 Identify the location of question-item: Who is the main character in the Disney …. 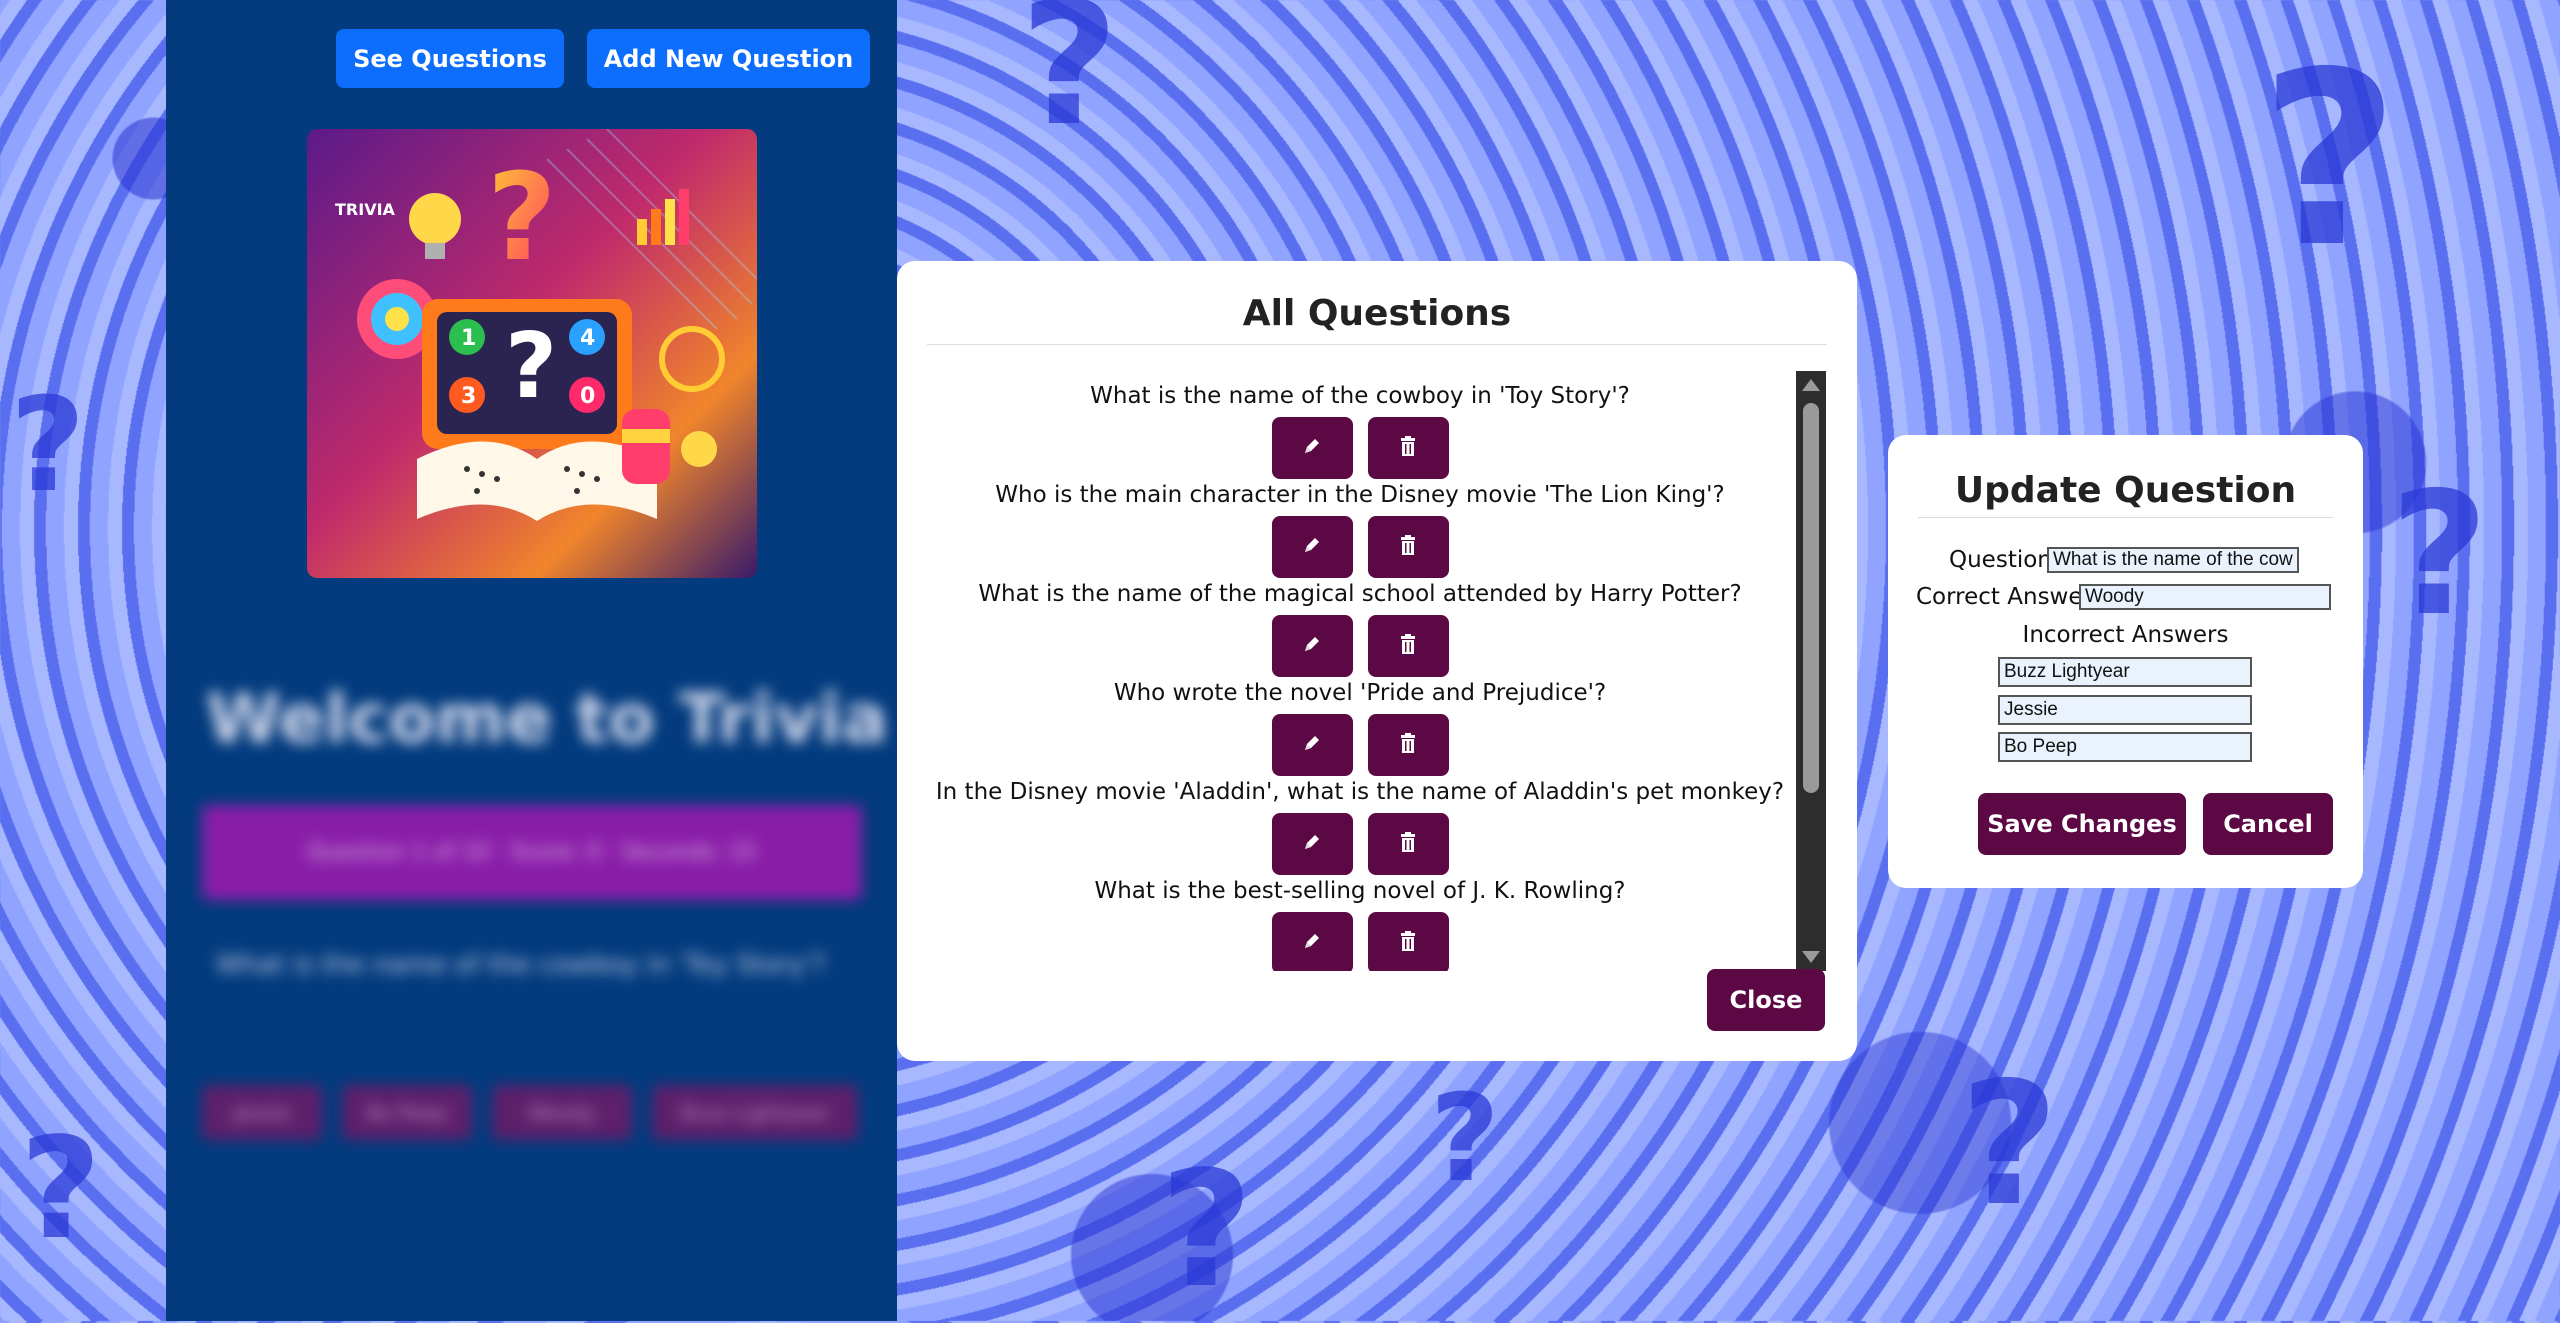
(1360, 524).